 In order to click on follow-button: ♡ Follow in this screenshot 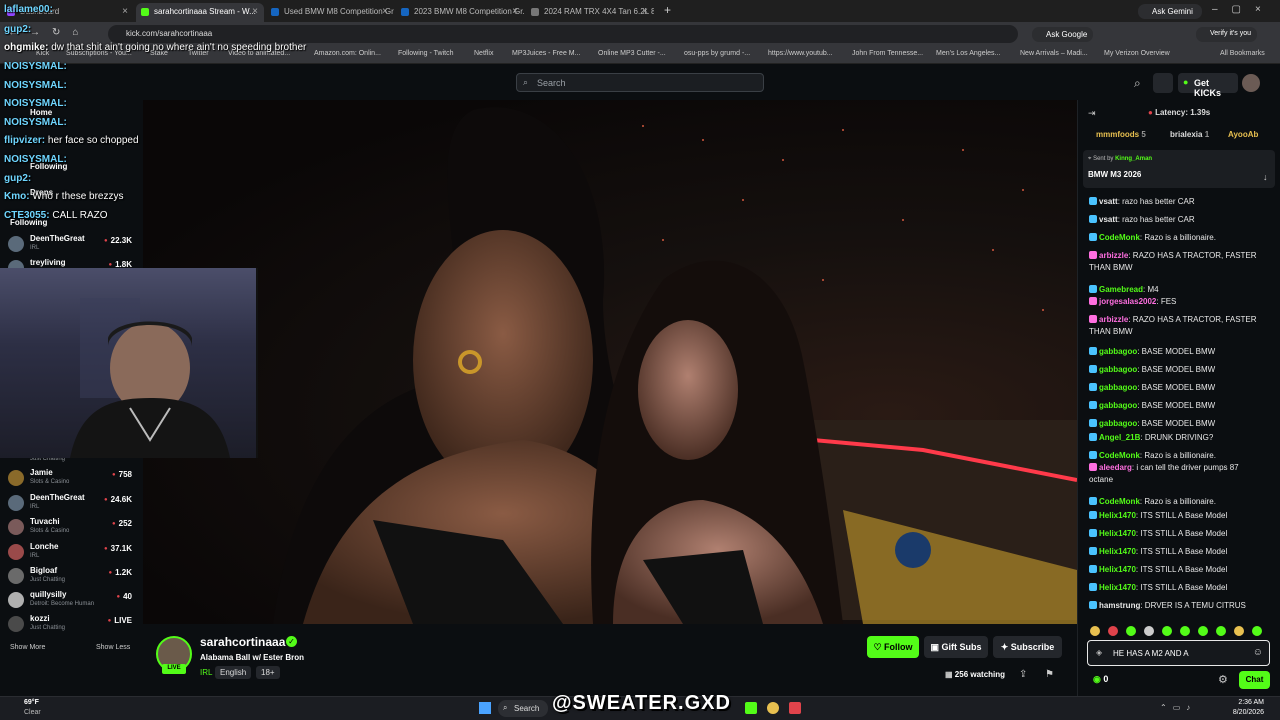, I will do `click(893, 647)`.